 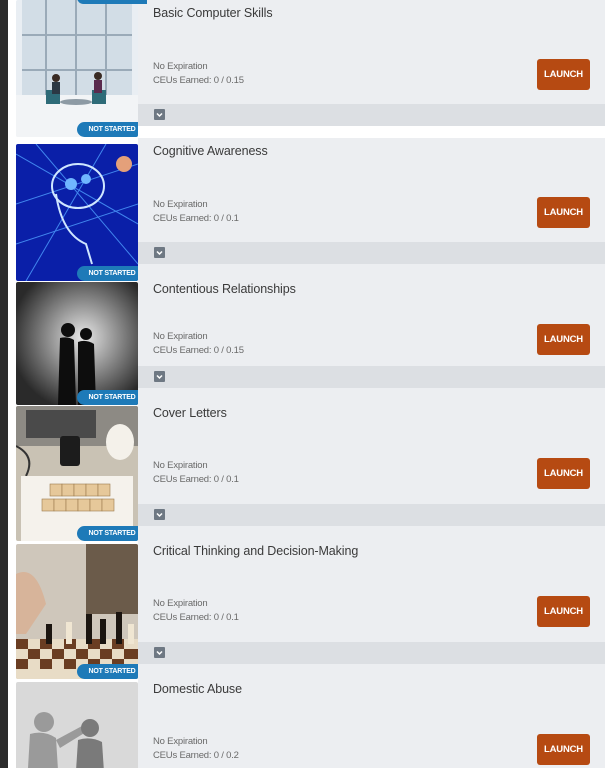 What do you see at coordinates (224, 289) in the screenshot?
I see `course-title: Contentious Relationships` at bounding box center [224, 289].